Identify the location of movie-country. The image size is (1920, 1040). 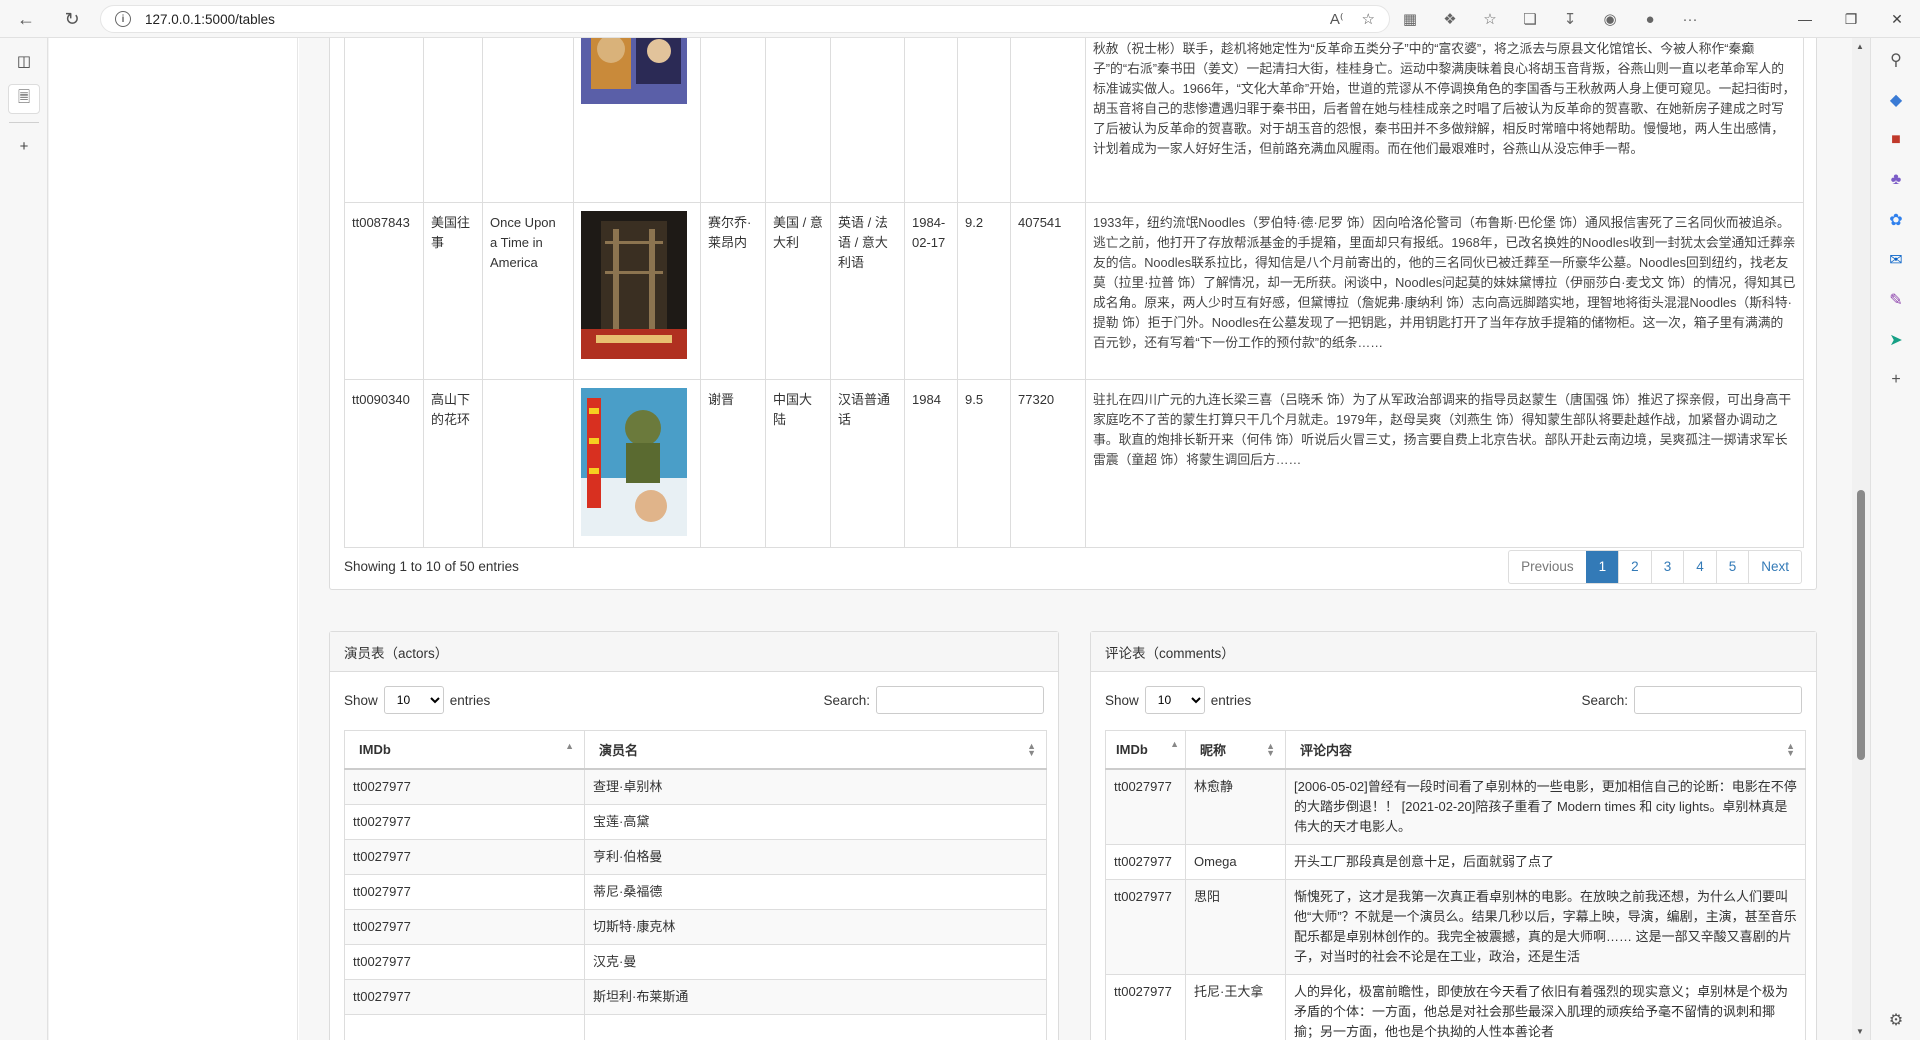
(798, 120).